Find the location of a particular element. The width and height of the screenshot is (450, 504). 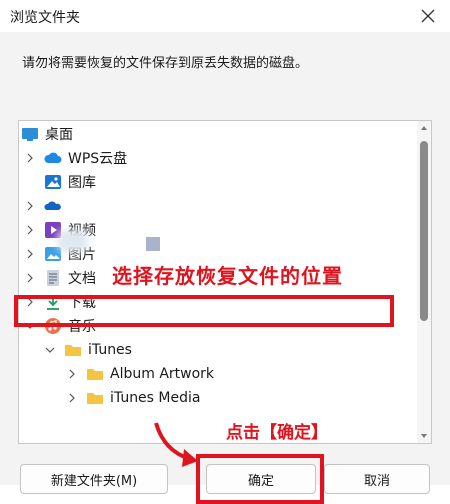

cancel-button: 取消 is located at coordinates (377, 479).